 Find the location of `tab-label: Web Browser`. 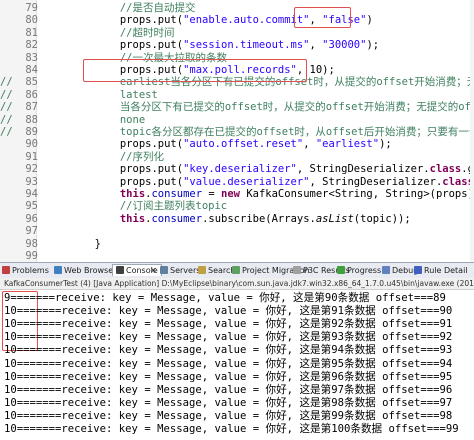

tab-label: Web Browser is located at coordinates (90, 270).